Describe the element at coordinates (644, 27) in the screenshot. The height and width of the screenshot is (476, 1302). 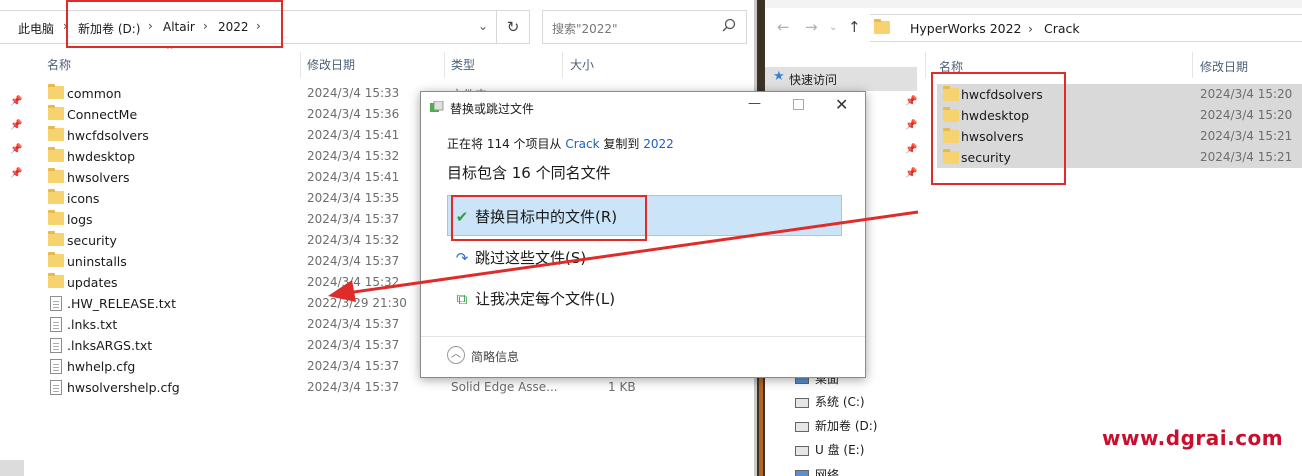
I see `search-input: 搜索"2022"` at that location.